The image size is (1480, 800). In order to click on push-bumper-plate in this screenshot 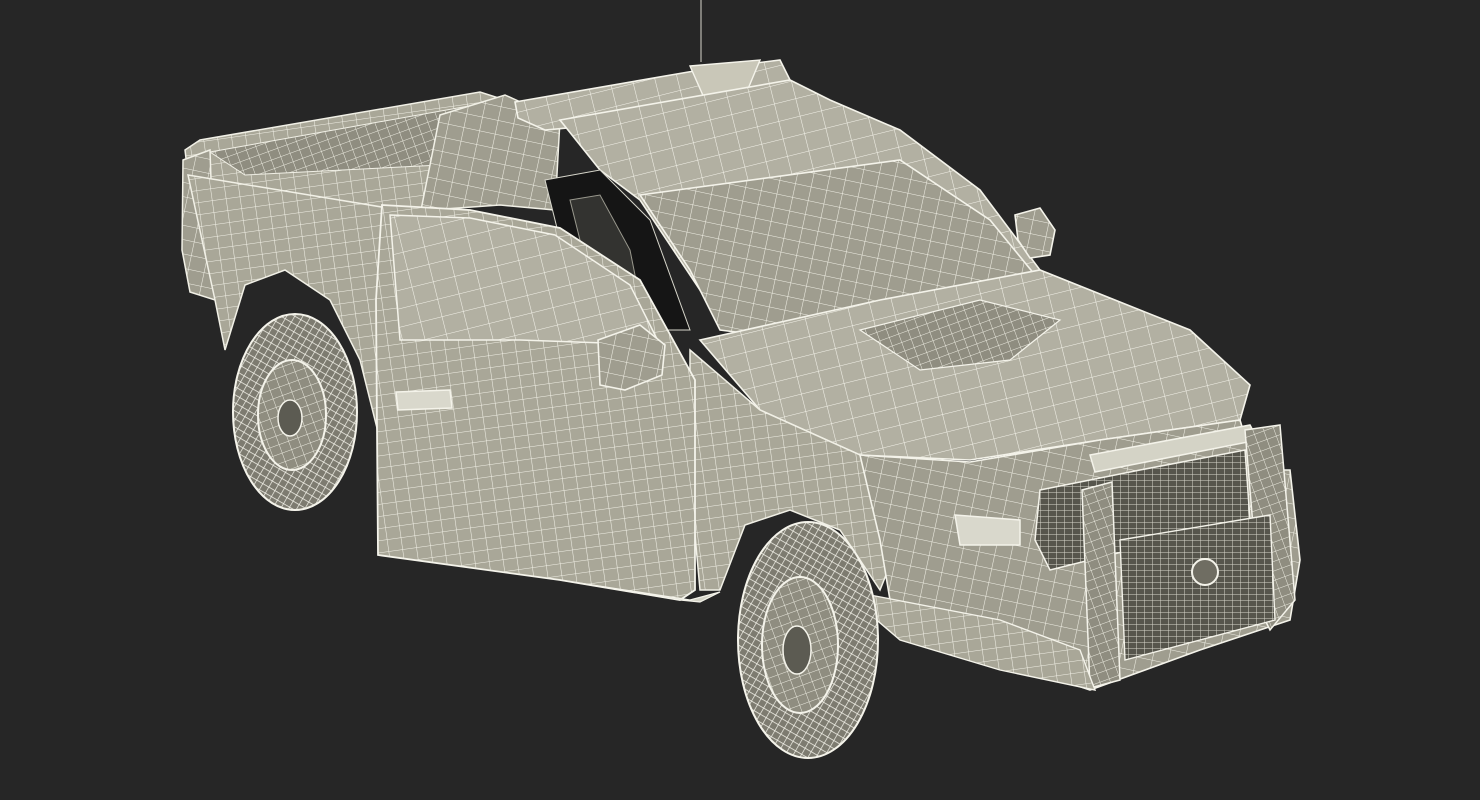, I will do `click(1197, 587)`.